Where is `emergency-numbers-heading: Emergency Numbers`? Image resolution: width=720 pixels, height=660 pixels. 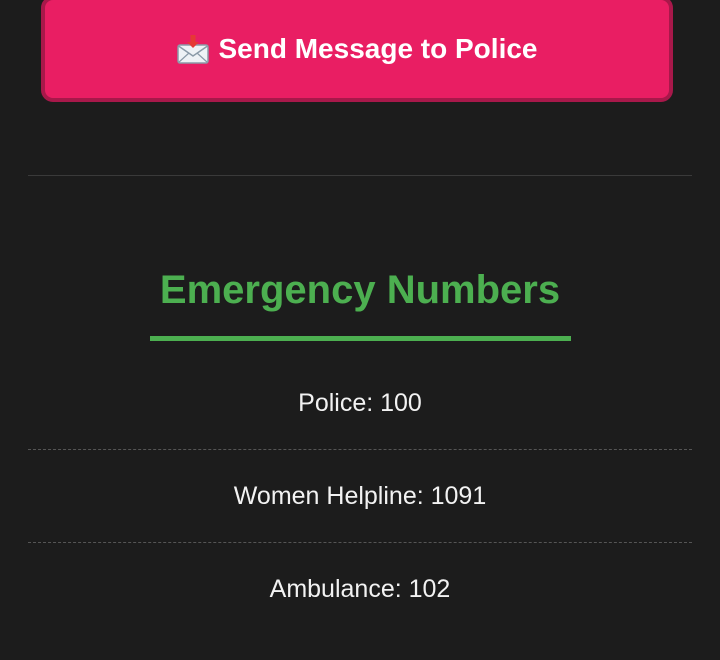 emergency-numbers-heading: Emergency Numbers is located at coordinates (360, 290).